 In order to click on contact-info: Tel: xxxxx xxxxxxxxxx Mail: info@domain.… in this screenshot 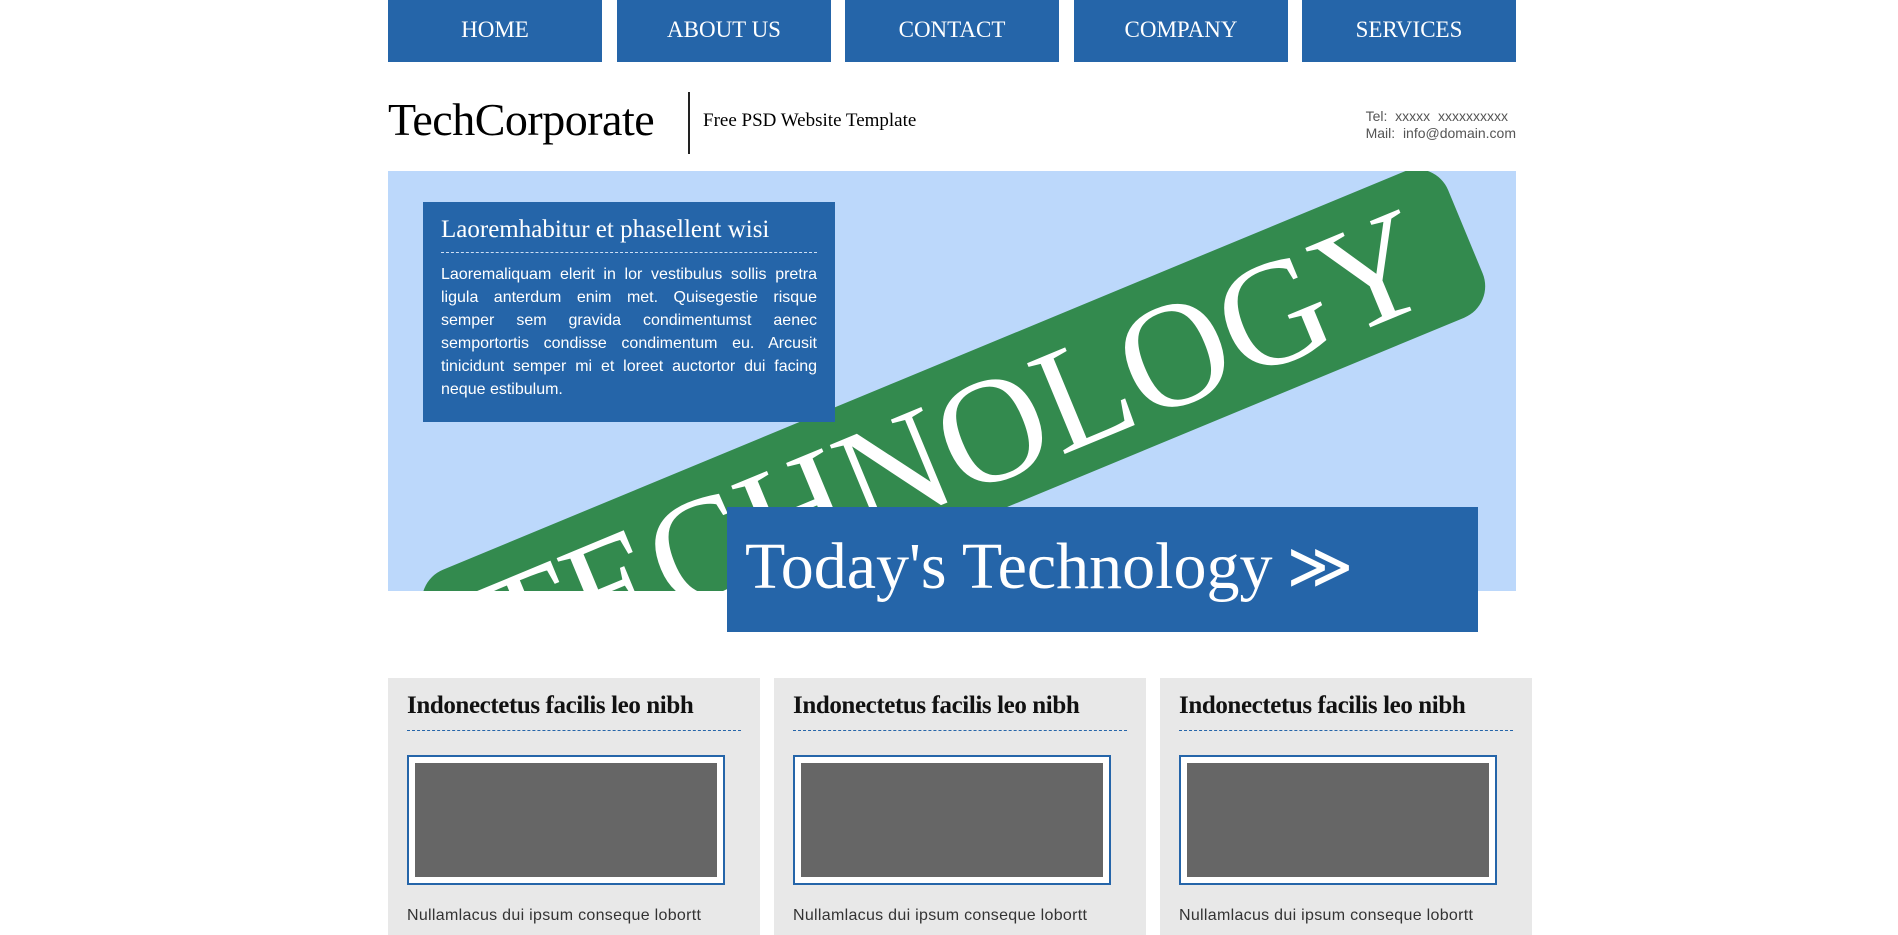, I will do `click(1441, 125)`.